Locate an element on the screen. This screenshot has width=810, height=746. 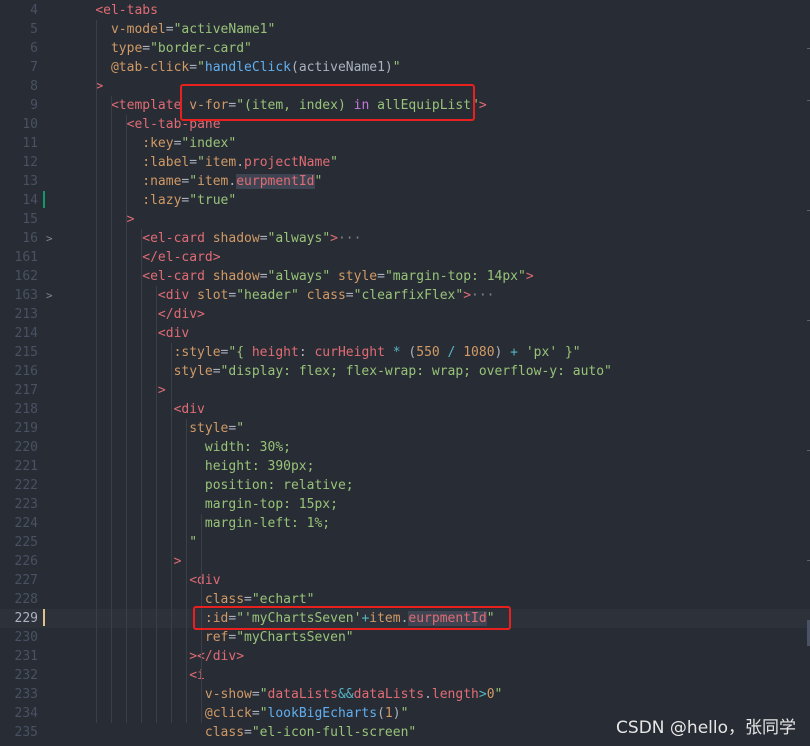
code-text: v-show="dataLists&&dataLists.length>0" is located at coordinates (283, 694).